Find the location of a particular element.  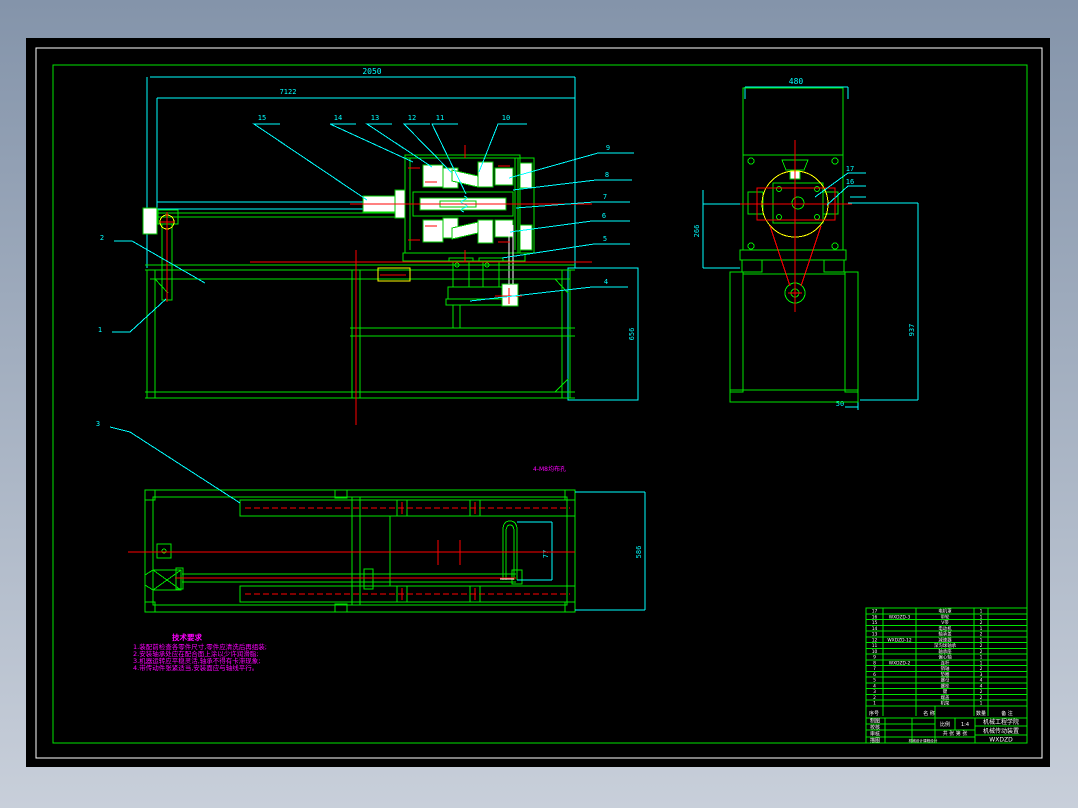

sheet-count: 共 张 第 张 is located at coordinates (955, 733).